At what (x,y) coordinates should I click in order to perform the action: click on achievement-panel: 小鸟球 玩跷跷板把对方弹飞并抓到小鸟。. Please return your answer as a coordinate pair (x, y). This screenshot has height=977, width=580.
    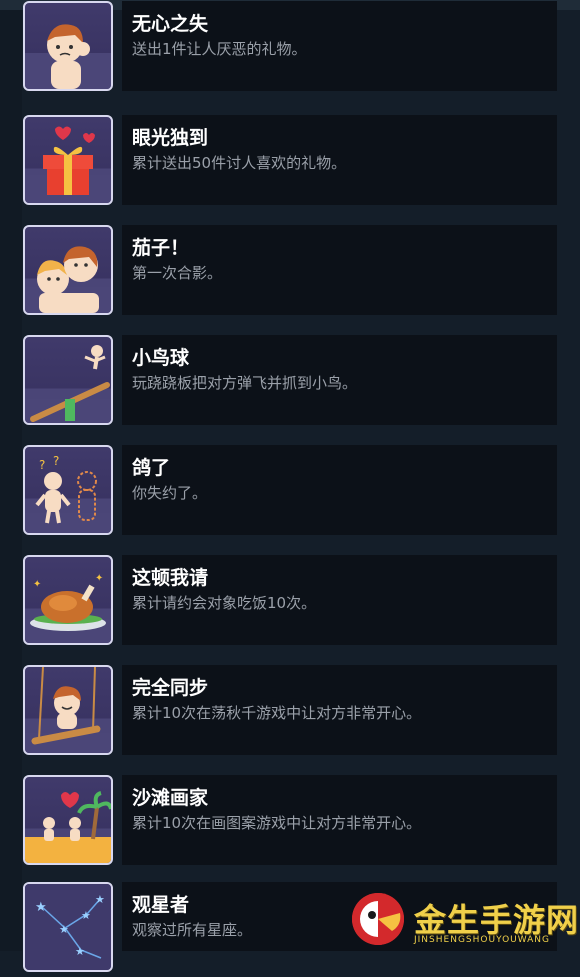
    Looking at the image, I should click on (339, 380).